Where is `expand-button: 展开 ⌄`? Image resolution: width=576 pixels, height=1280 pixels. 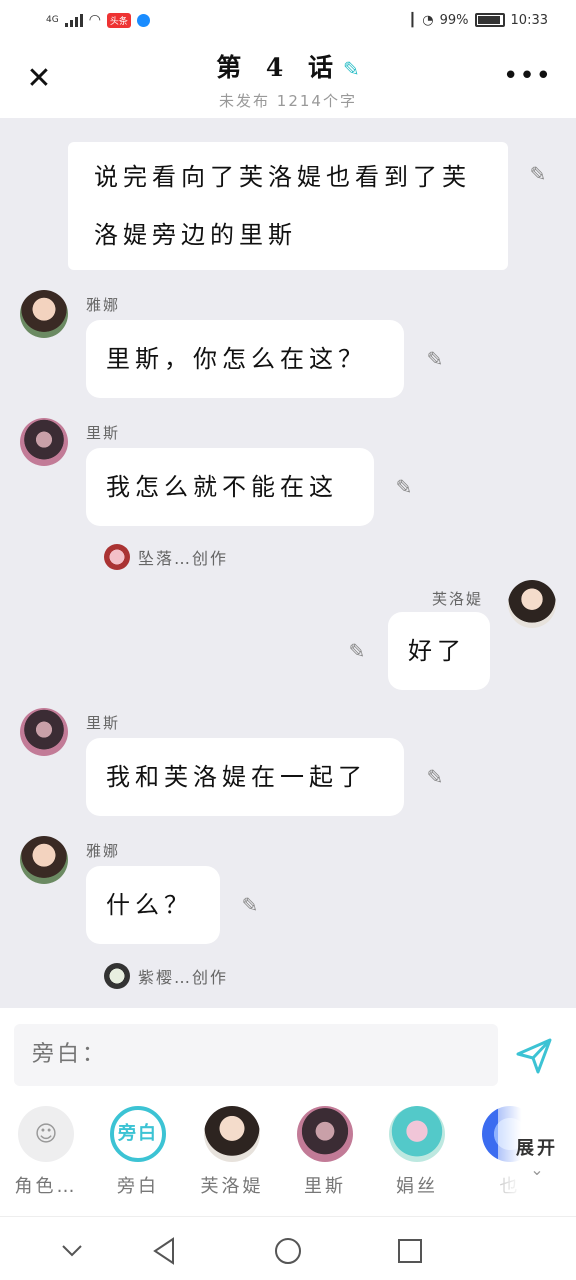 expand-button: 展开 ⌄ is located at coordinates (537, 1155).